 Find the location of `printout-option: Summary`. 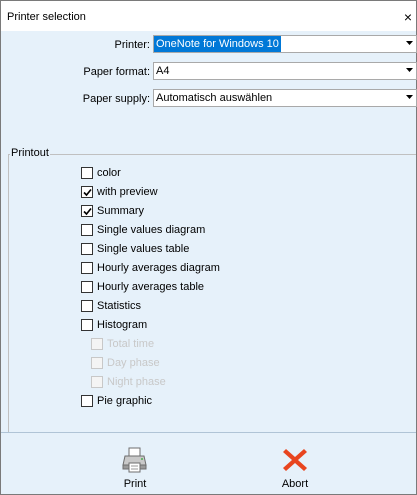

printout-option: Summary is located at coordinates (206, 212).